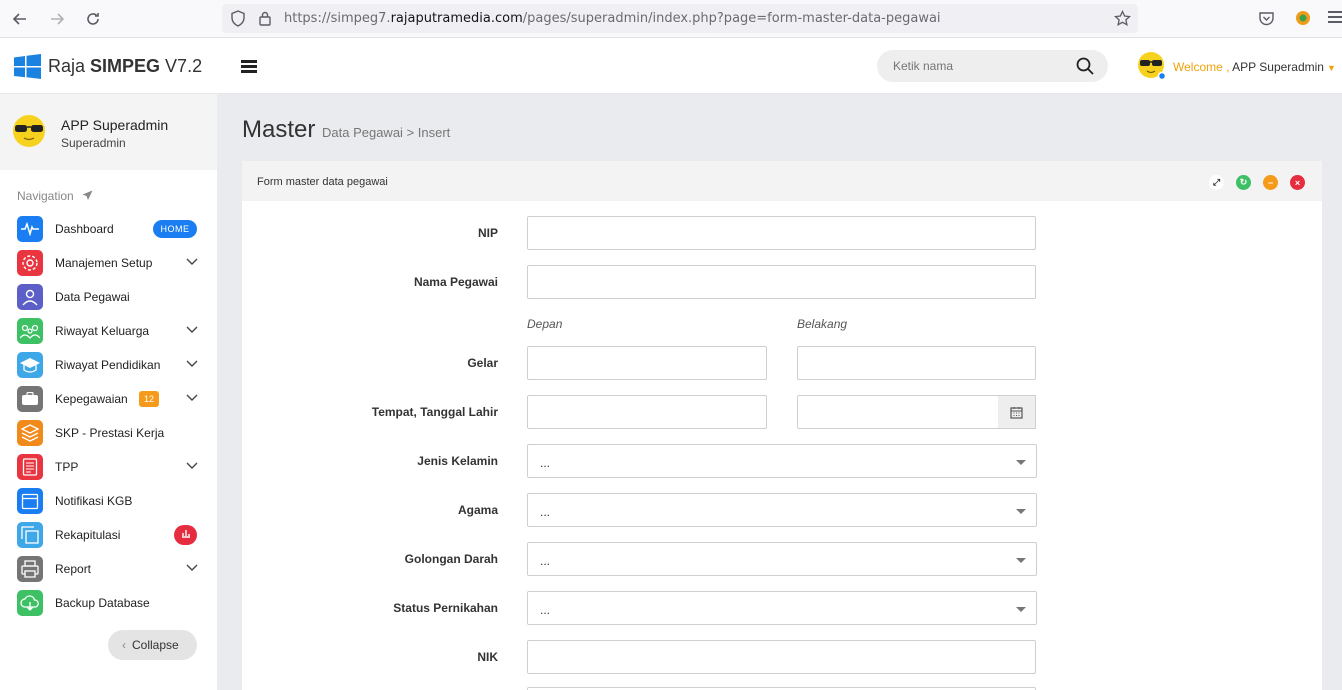 The image size is (1342, 690). What do you see at coordinates (30, 365) in the screenshot?
I see `graduation-cap-icon` at bounding box center [30, 365].